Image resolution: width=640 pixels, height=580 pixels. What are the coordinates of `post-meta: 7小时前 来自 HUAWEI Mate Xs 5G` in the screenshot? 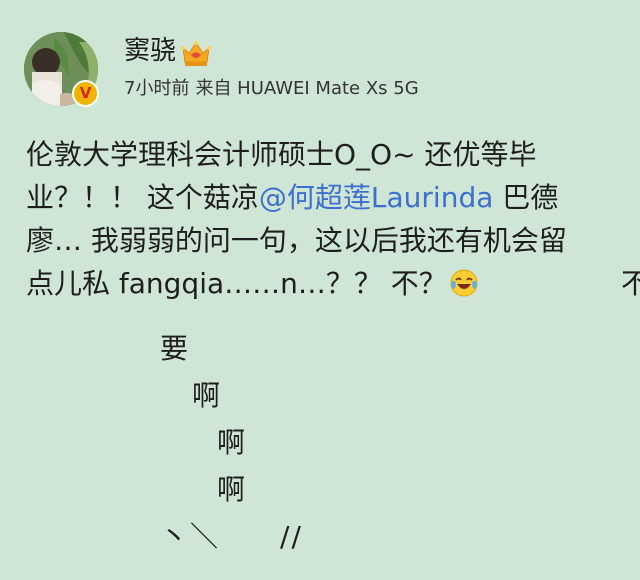 It's located at (271, 89).